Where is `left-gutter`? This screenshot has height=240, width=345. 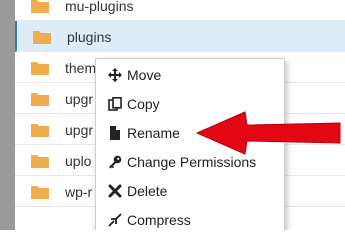 left-gutter is located at coordinates (7, 115).